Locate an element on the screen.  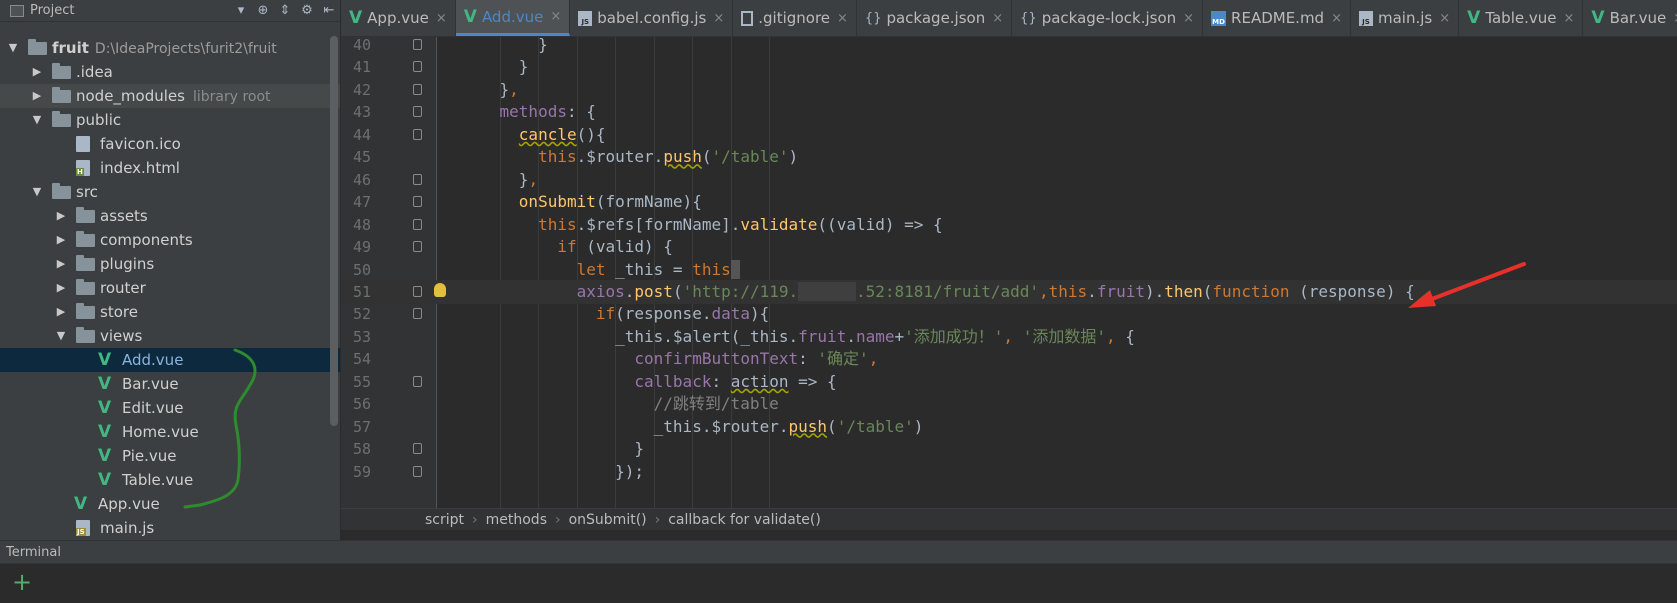
tab-package-json: {} package.json × is located at coordinates (935, 18).